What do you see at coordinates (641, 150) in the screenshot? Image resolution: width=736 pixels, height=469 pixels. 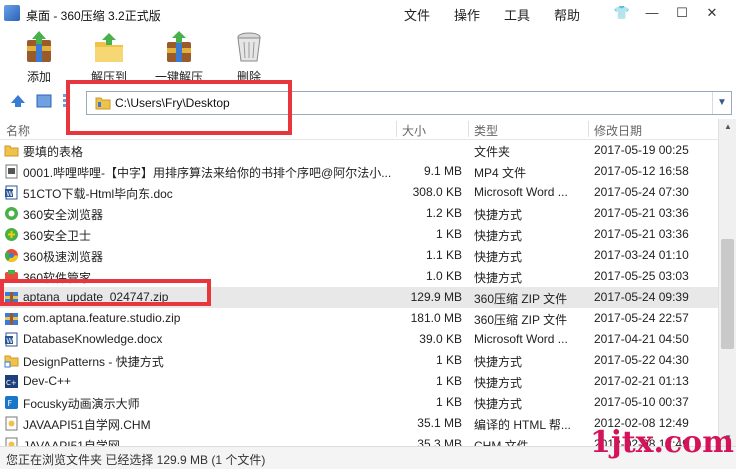 I see `file-date: 2017-05-19 00:25` at bounding box center [641, 150].